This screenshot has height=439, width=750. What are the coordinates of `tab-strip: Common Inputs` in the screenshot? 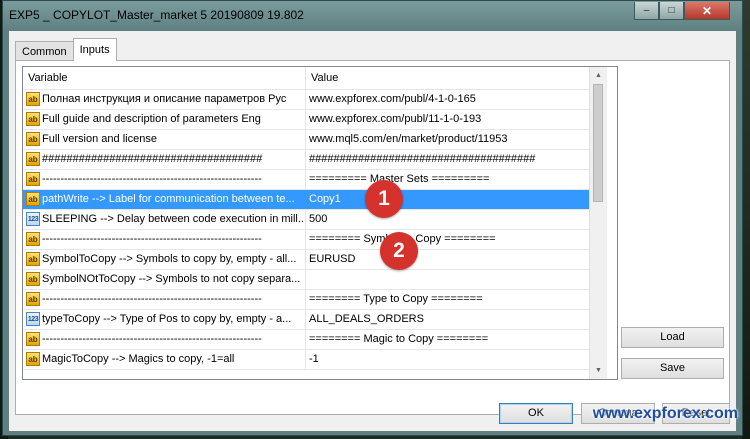 It's located at (66, 49).